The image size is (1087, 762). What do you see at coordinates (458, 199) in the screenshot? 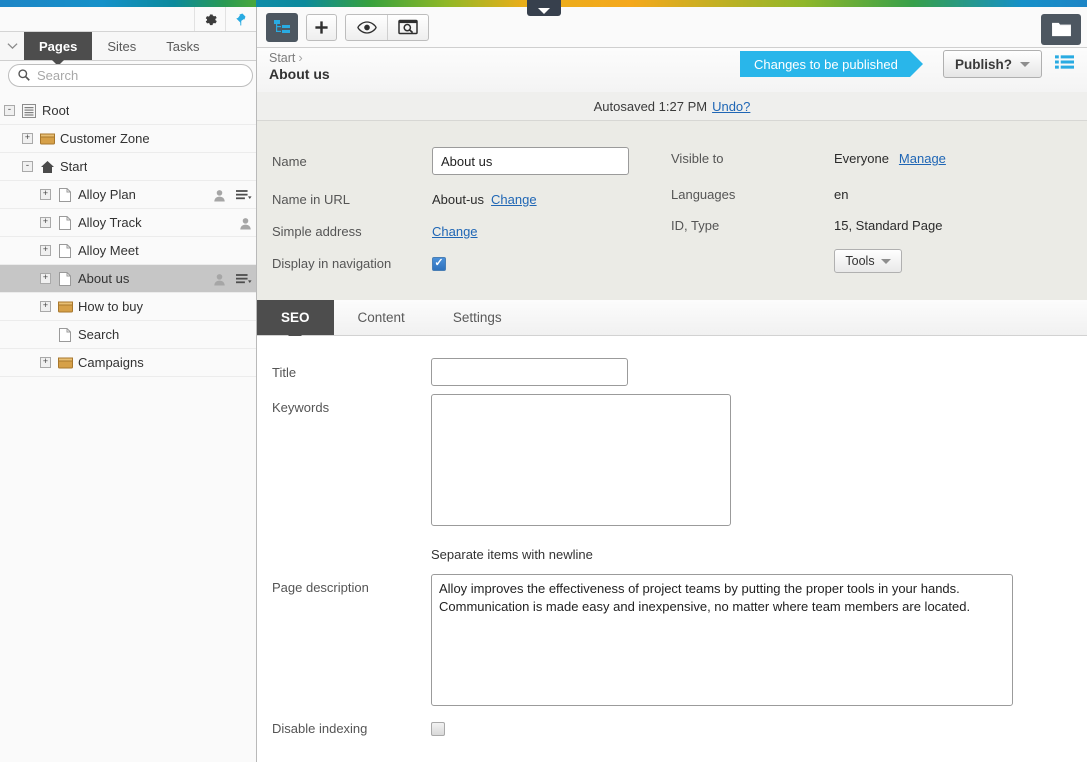
I see `name-in-url-value: About-us` at bounding box center [458, 199].